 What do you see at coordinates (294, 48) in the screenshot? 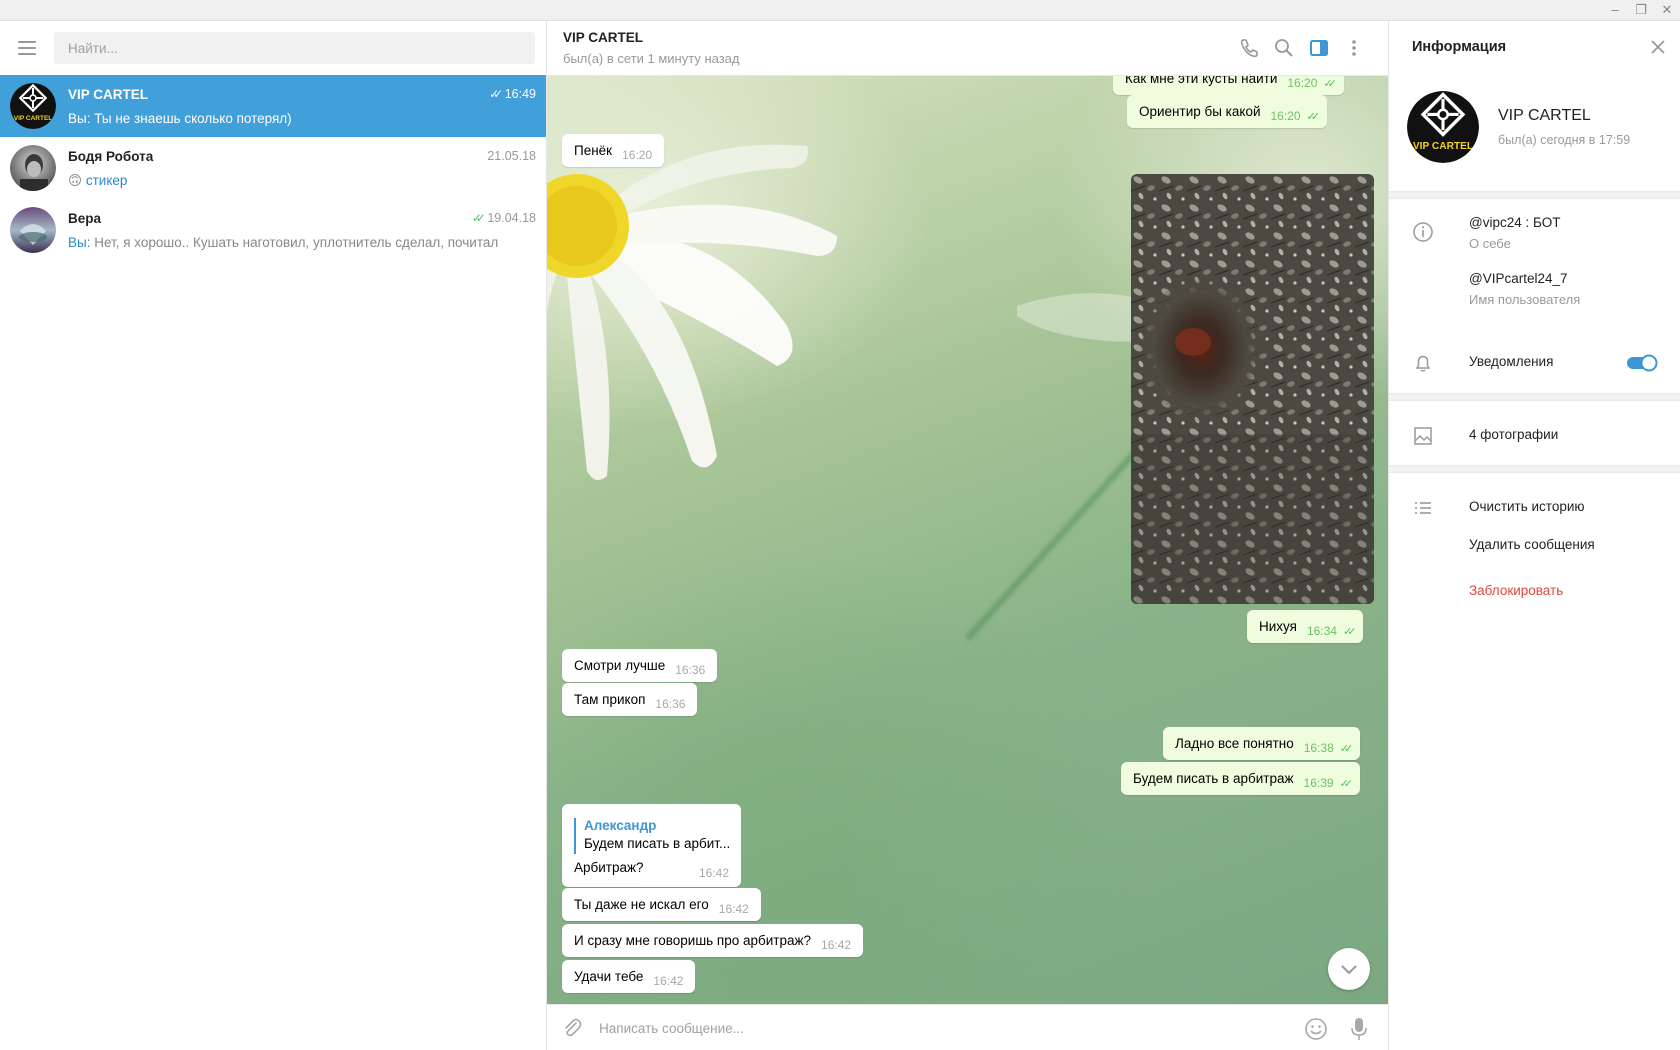
I see `search-input` at bounding box center [294, 48].